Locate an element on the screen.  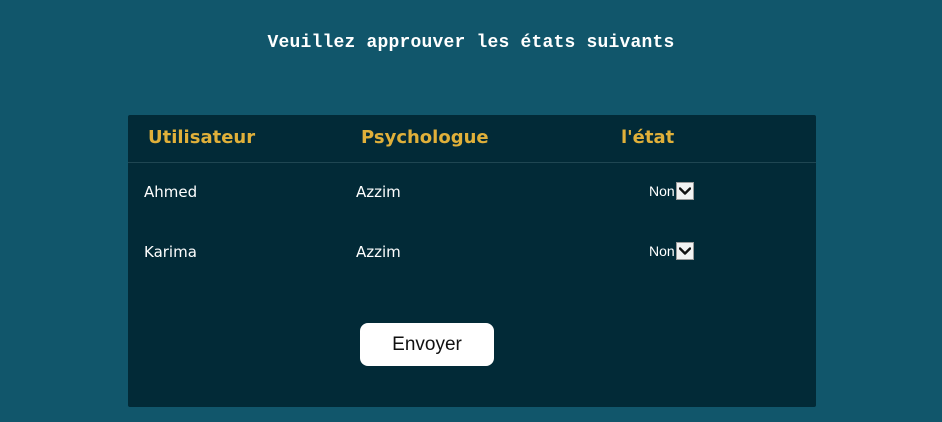
table-row: Karima Azzim Non is located at coordinates (472, 253).